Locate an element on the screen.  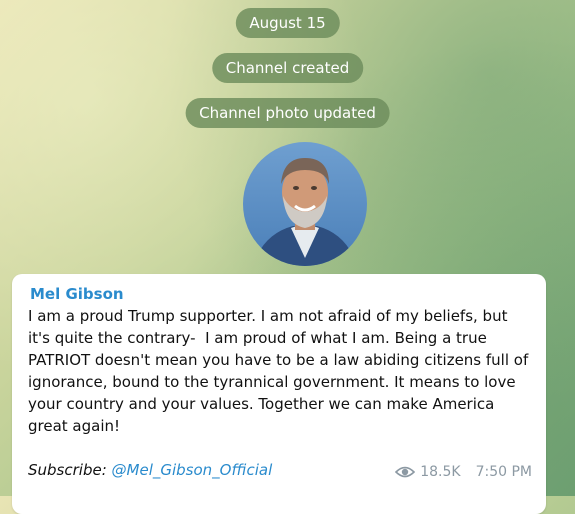
service-message-channel-created: Channel created is located at coordinates (287, 68).